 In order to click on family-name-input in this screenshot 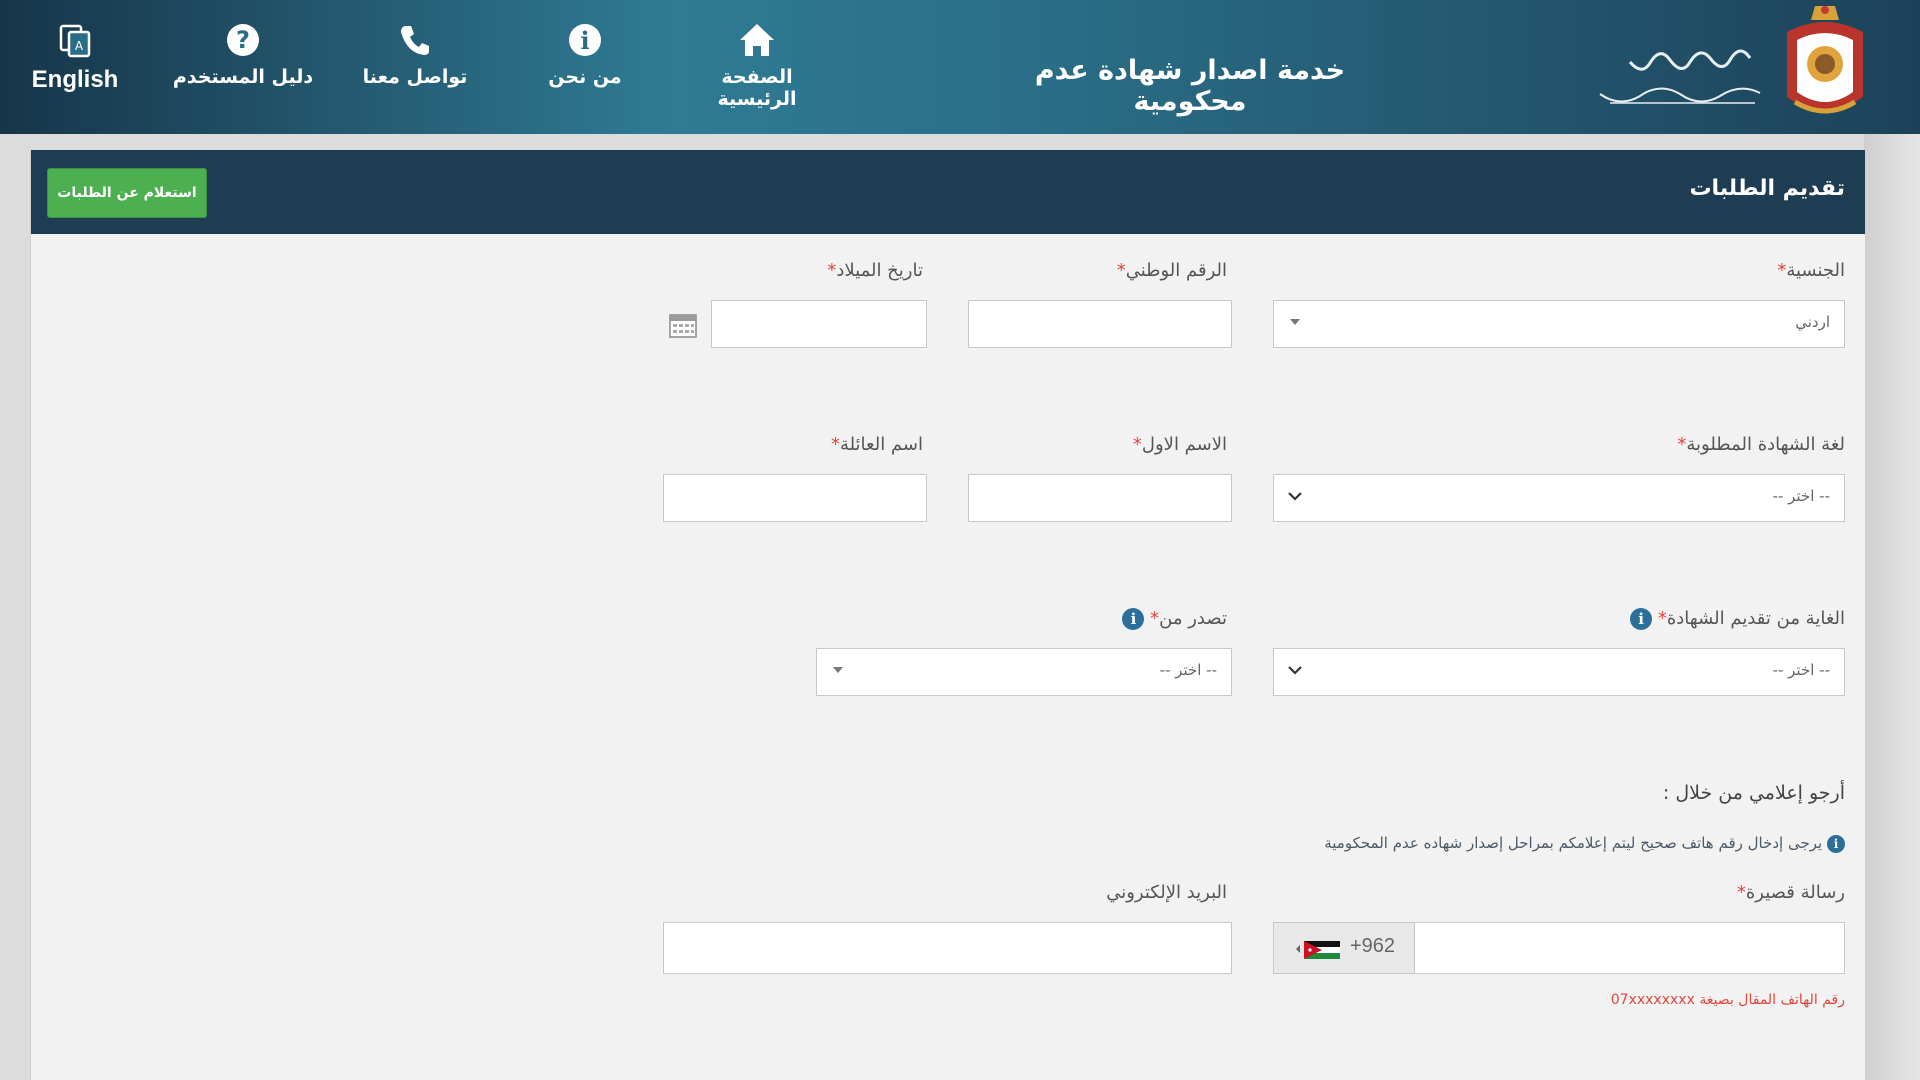, I will do `click(795, 498)`.